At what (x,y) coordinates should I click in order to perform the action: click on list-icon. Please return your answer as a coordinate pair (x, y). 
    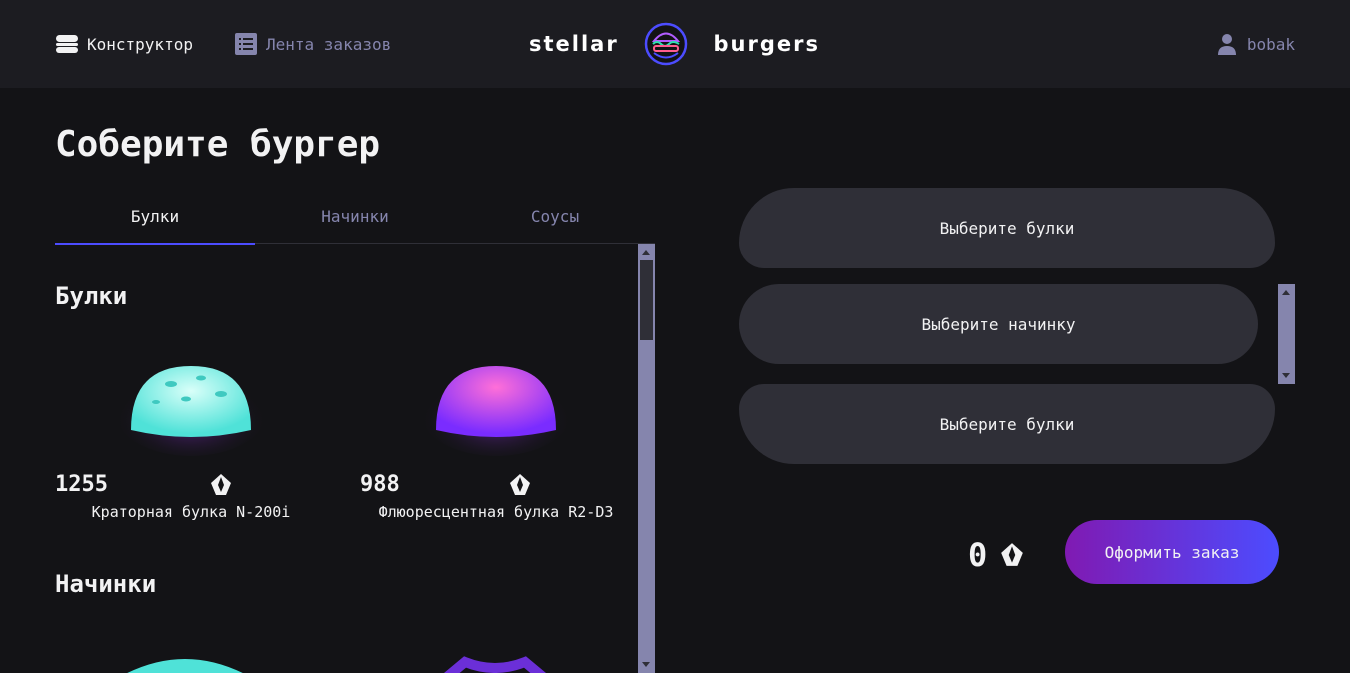
    Looking at the image, I should click on (246, 44).